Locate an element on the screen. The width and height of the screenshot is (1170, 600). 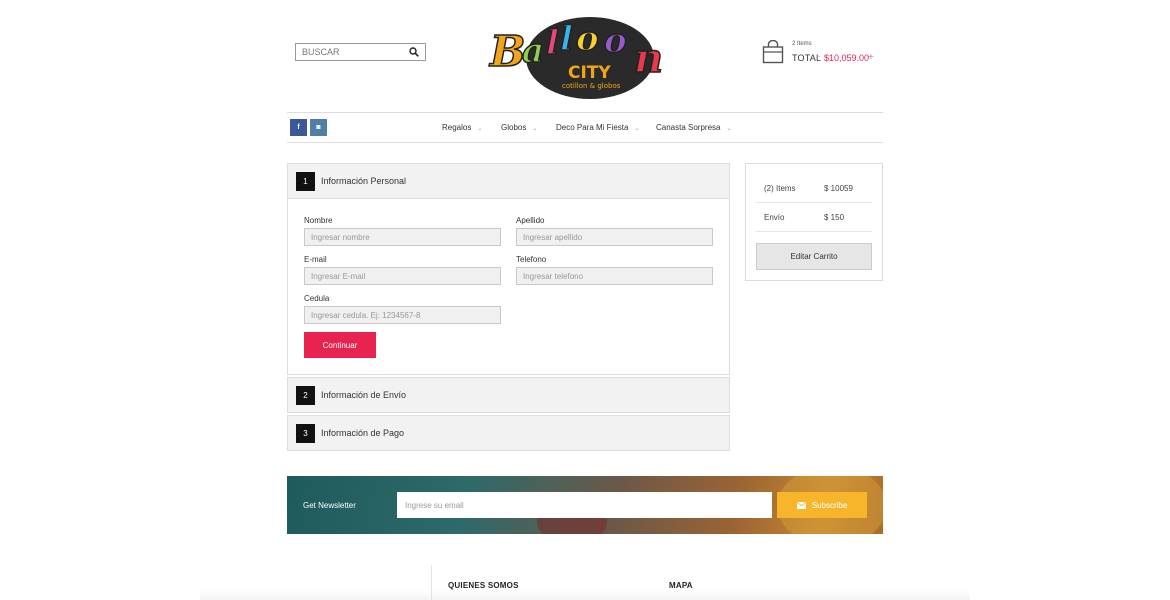
subscribe-label: Subscribe is located at coordinates (829, 505).